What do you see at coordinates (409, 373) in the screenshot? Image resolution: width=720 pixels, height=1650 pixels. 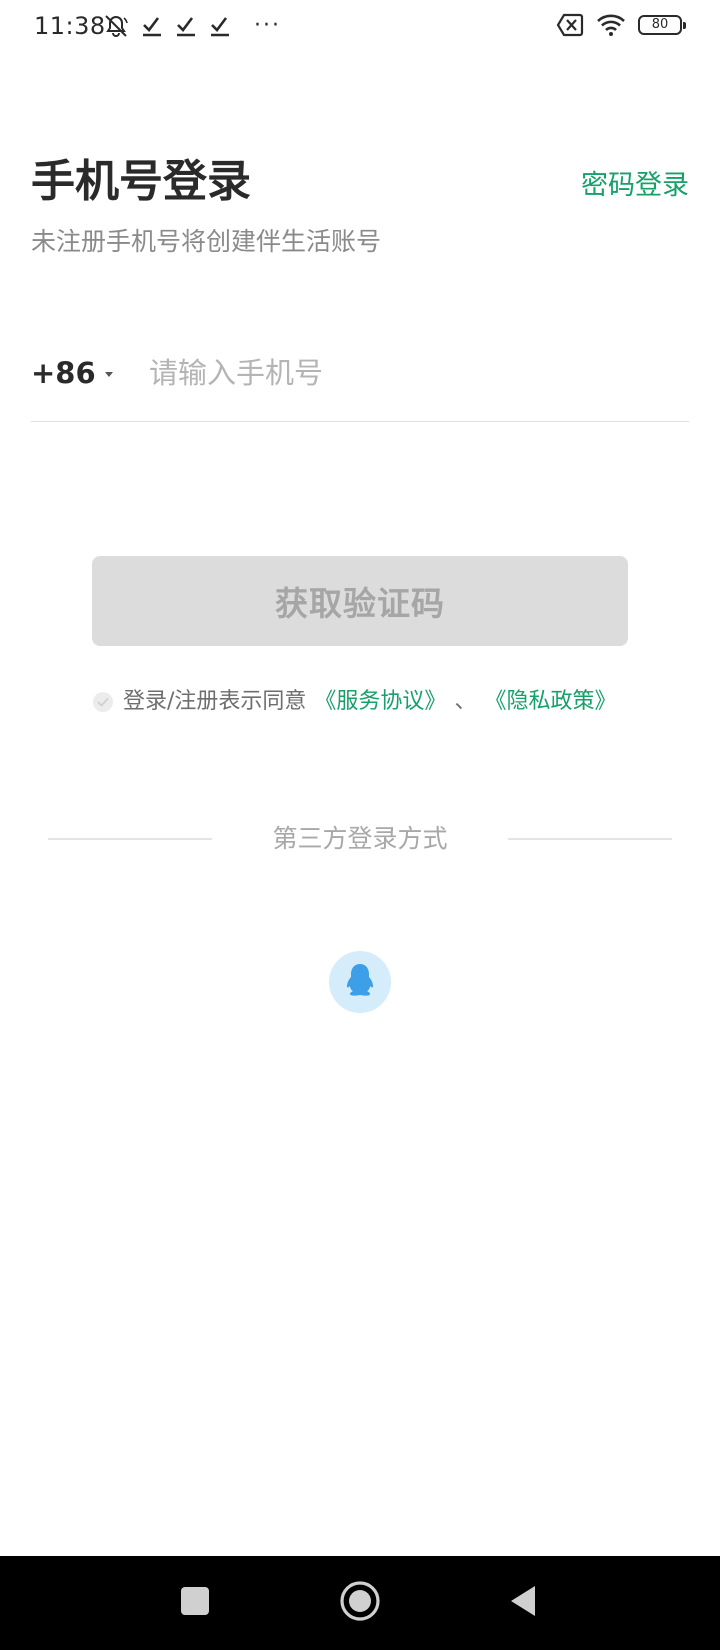 I see `phone-number-input` at bounding box center [409, 373].